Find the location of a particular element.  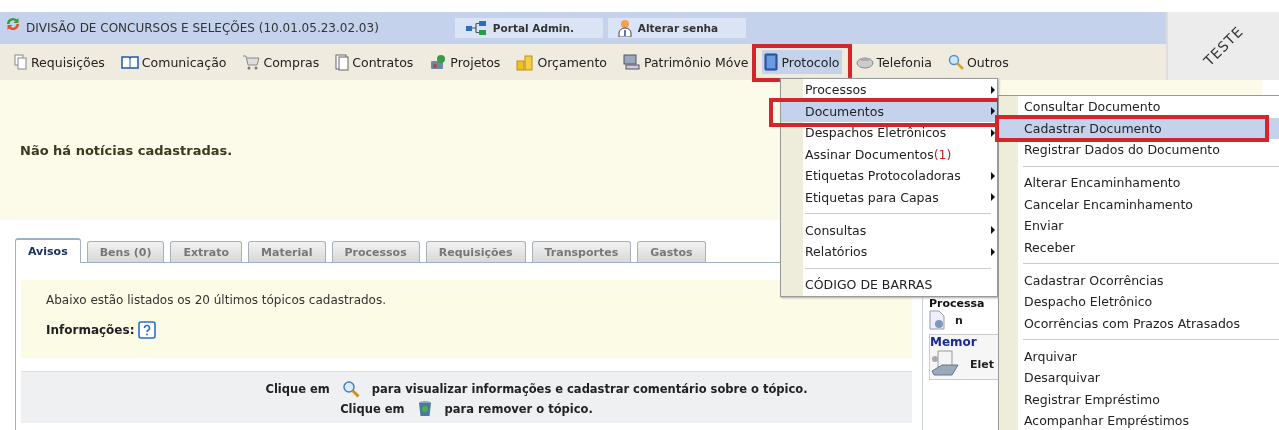

phone-icon is located at coordinates (864, 62).